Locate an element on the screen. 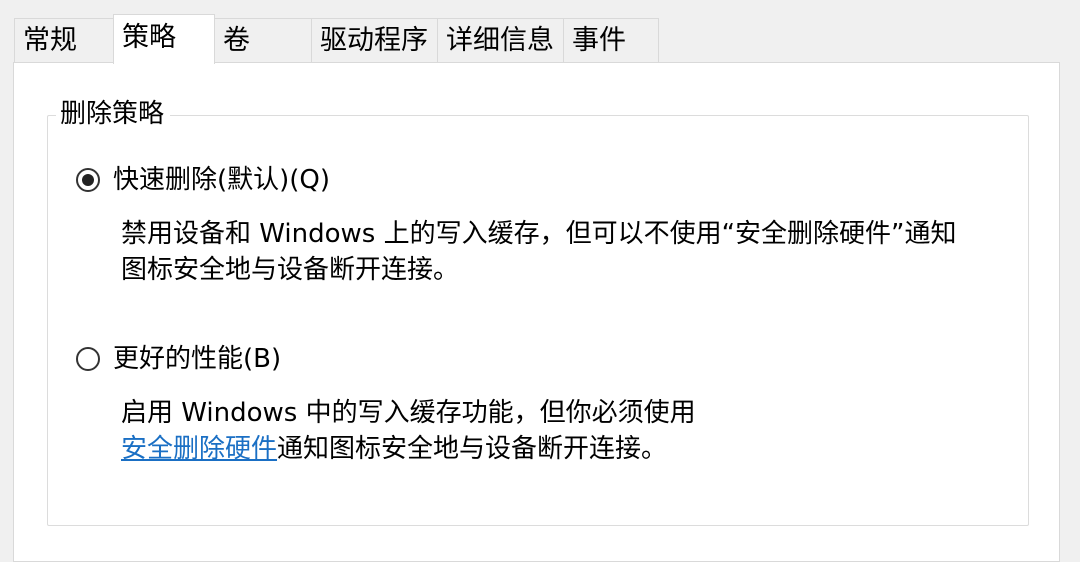  quick-removal-option: 快速删除(默认)(Q) is located at coordinates (203, 180).